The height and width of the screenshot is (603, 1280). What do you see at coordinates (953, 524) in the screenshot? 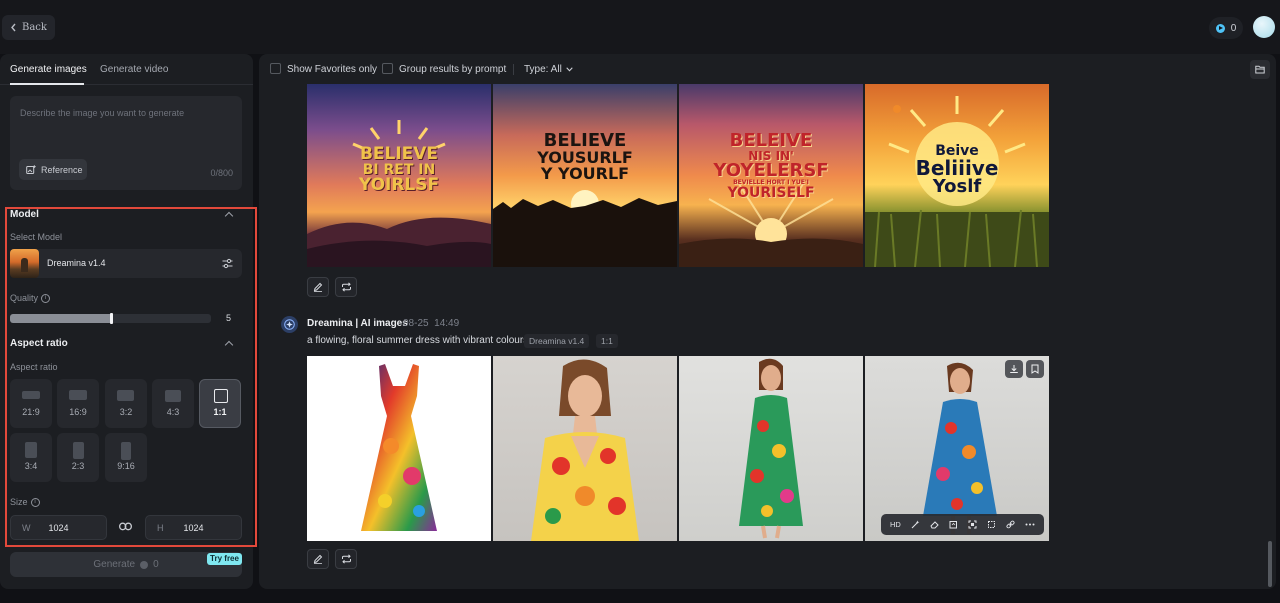
I see `inpaint-icon` at bounding box center [953, 524].